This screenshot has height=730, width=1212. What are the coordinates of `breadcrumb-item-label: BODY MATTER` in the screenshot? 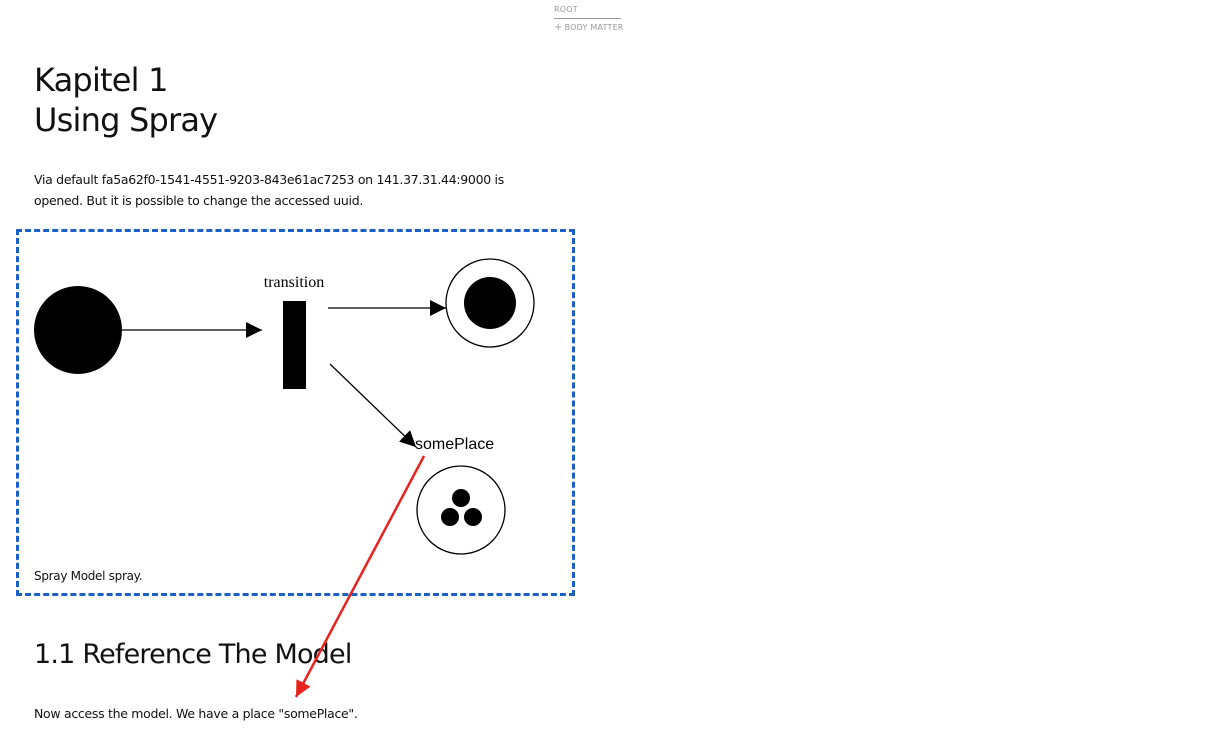 It's located at (594, 27).